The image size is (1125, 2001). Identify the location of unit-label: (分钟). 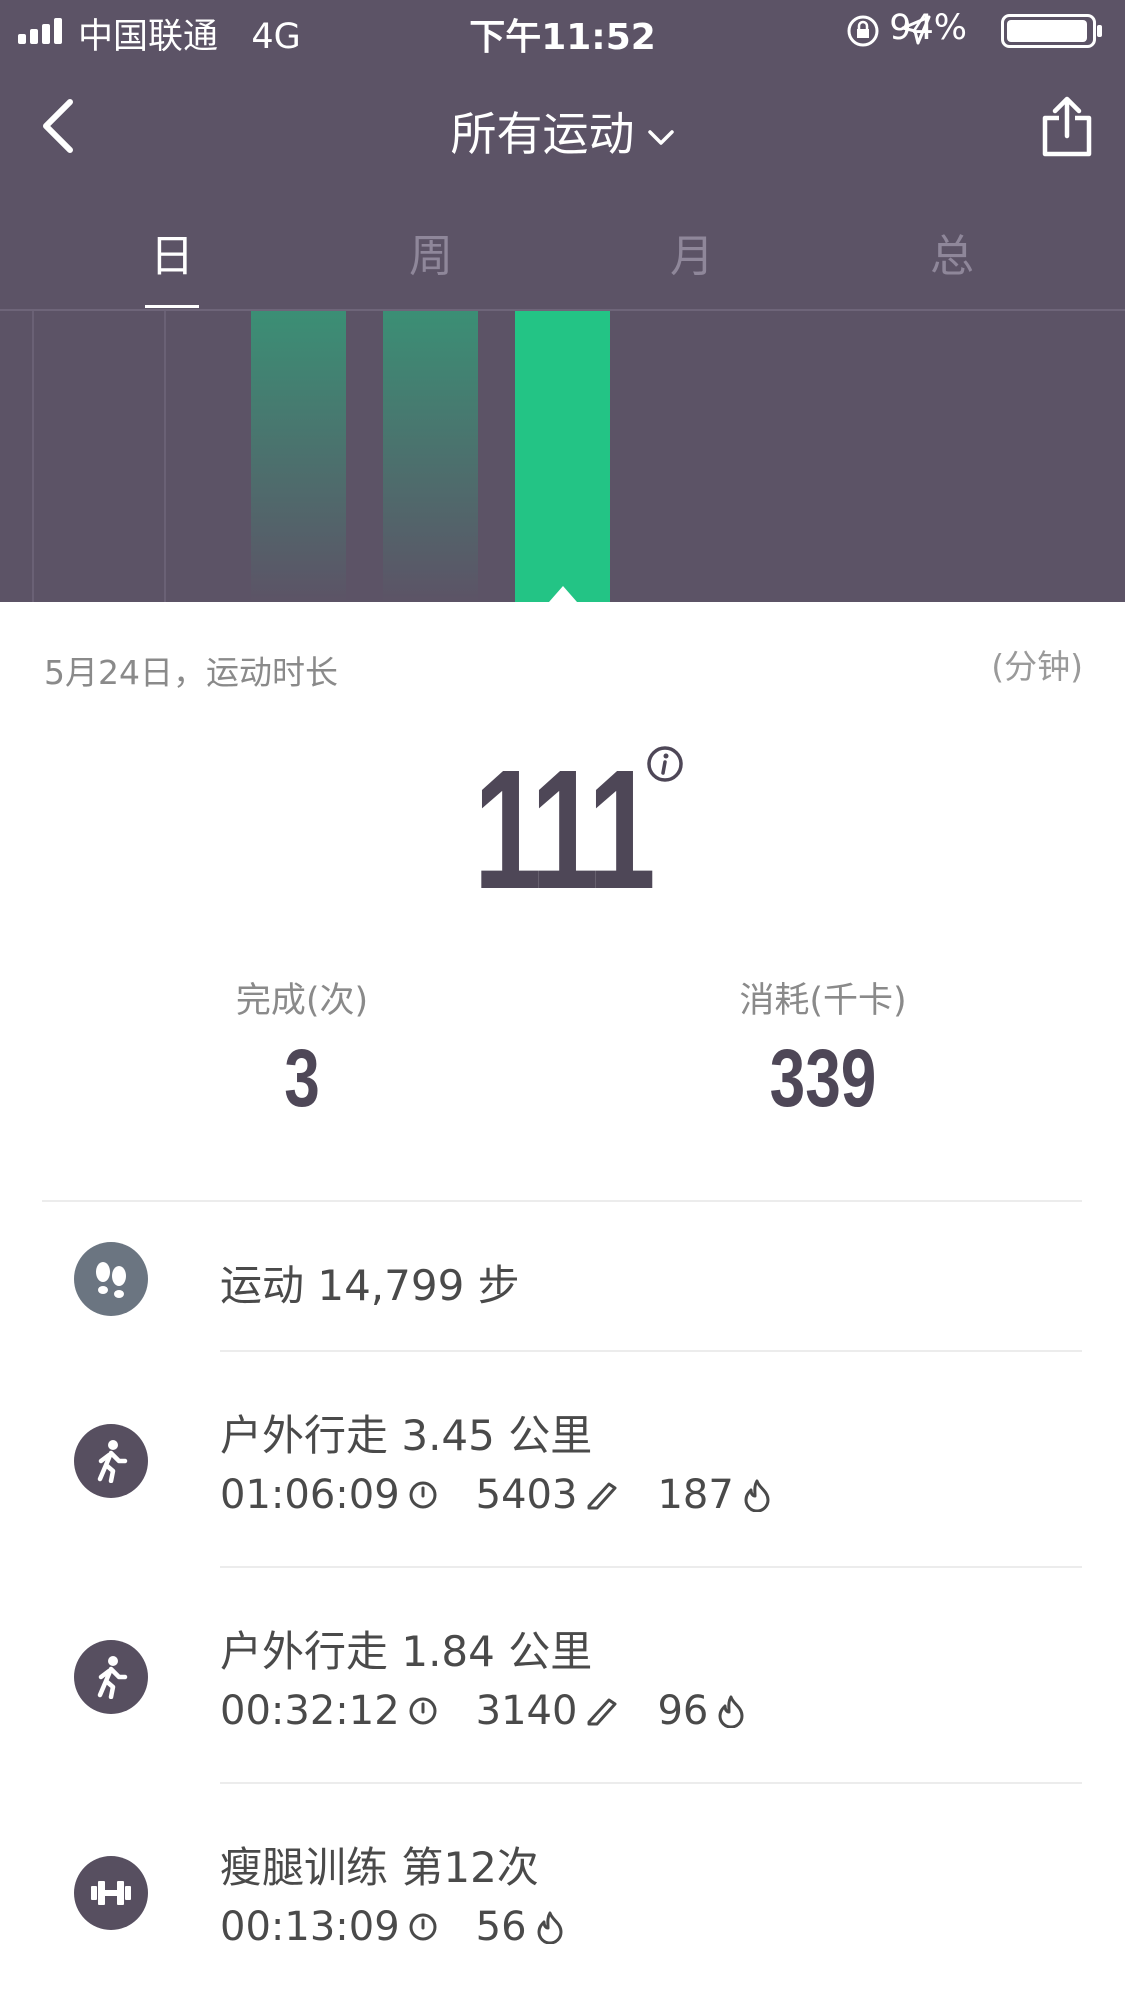
(1037, 666).